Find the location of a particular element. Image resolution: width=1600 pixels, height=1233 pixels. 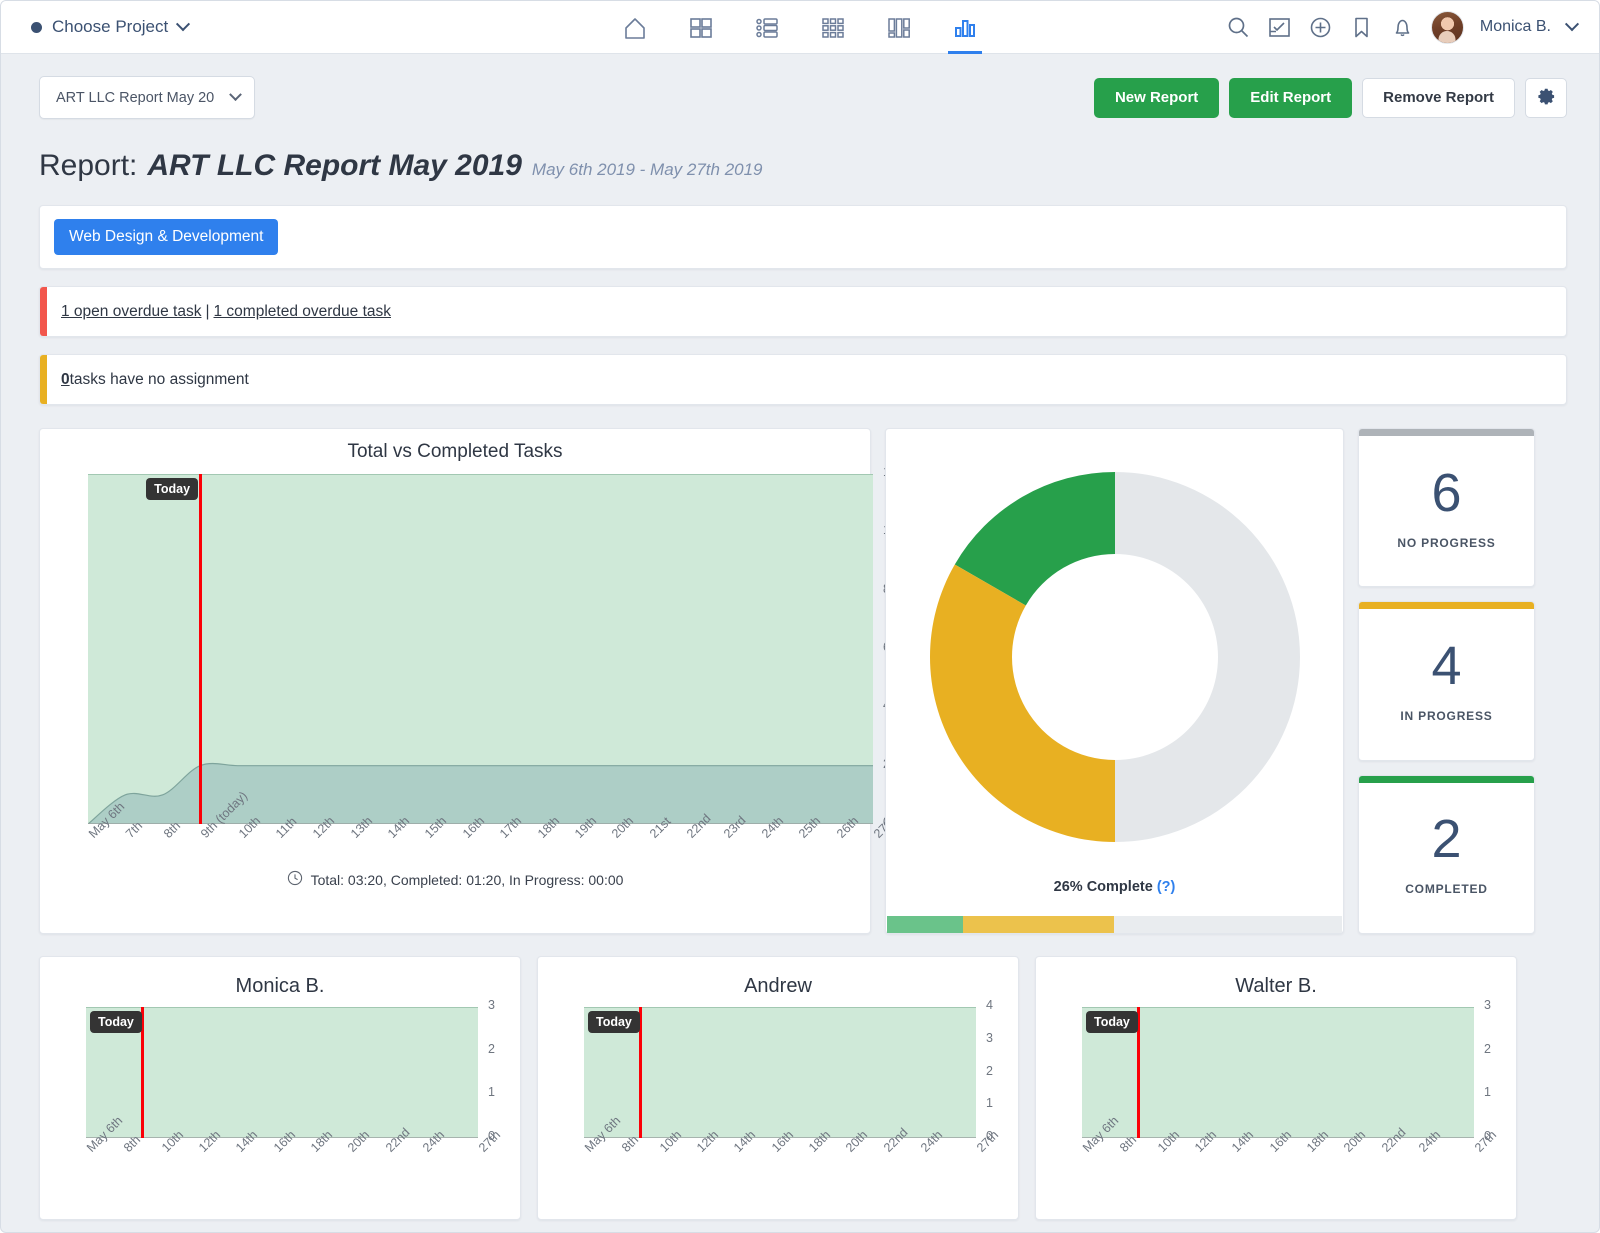

stat-value: 4 is located at coordinates (1446, 665).